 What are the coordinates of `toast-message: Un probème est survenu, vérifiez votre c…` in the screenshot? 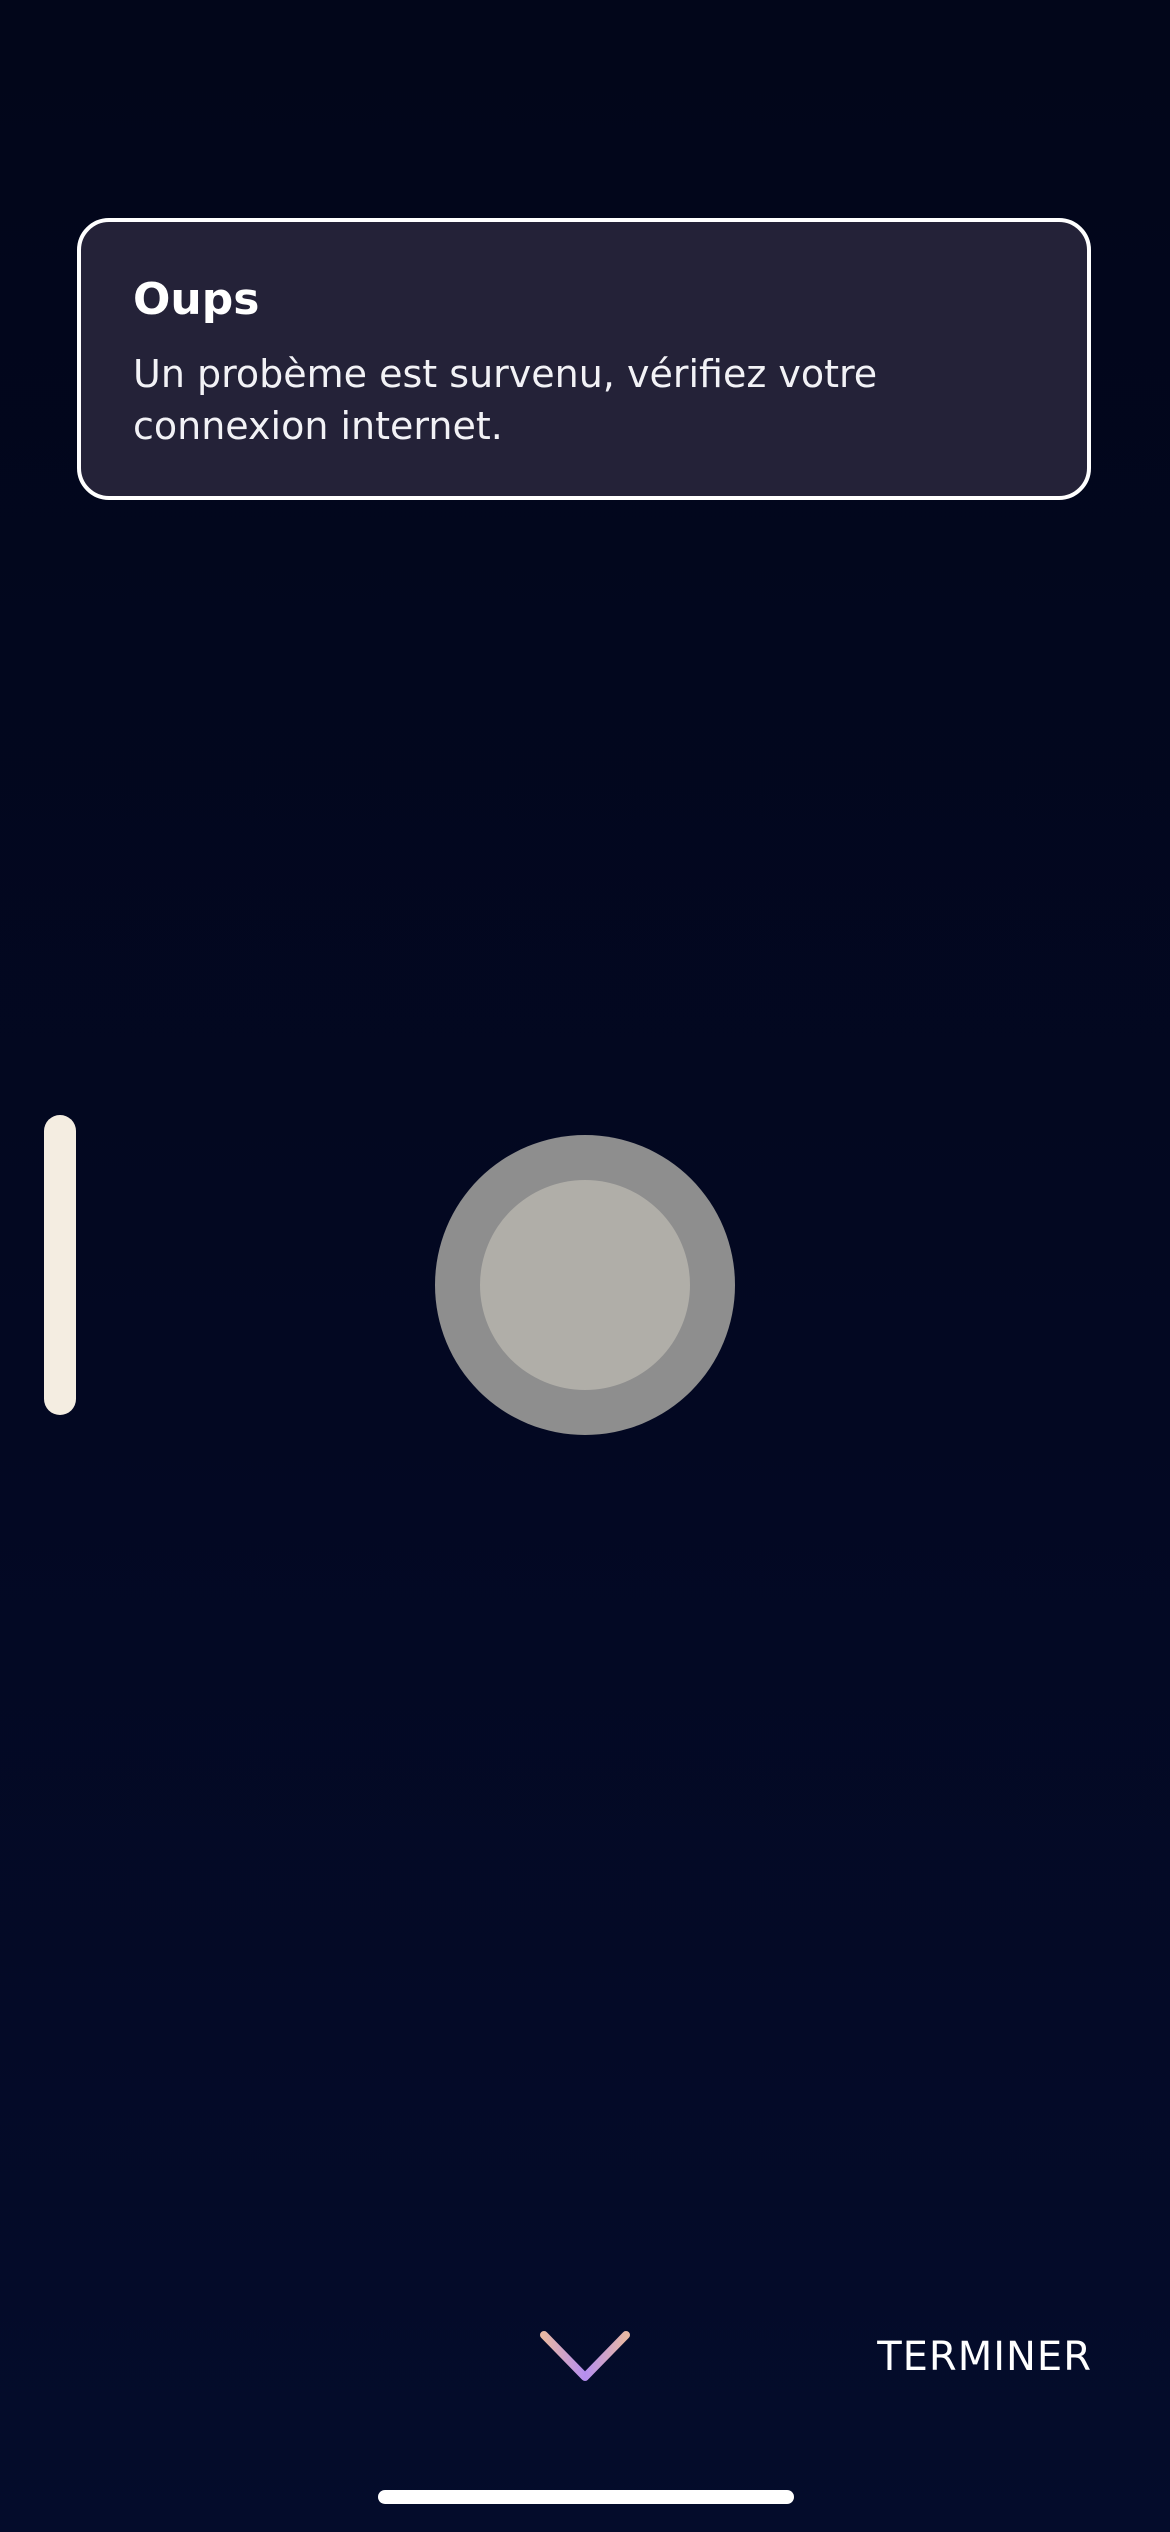 It's located at (505, 400).